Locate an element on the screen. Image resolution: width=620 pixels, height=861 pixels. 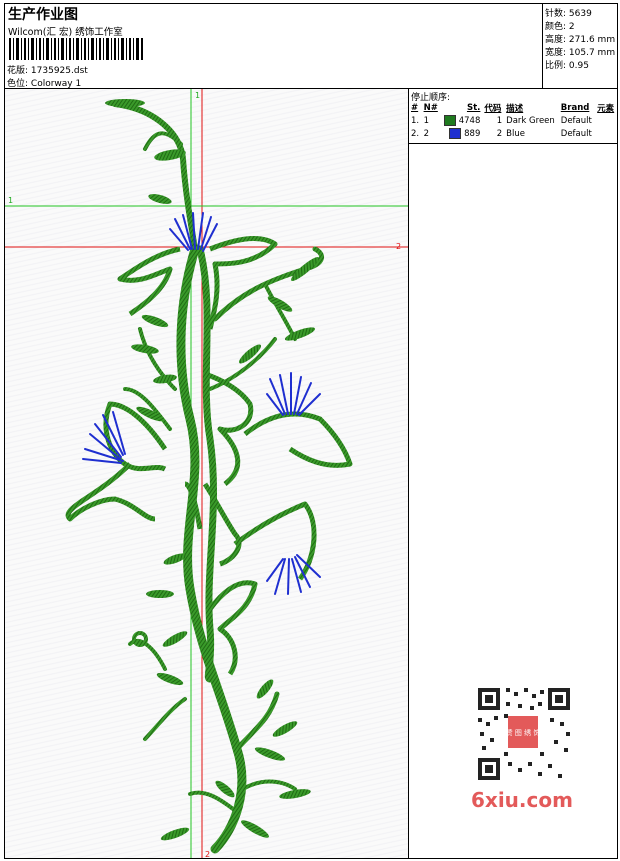
stamp-text: 赞 图 绣 饰 is located at coordinates (523, 732).